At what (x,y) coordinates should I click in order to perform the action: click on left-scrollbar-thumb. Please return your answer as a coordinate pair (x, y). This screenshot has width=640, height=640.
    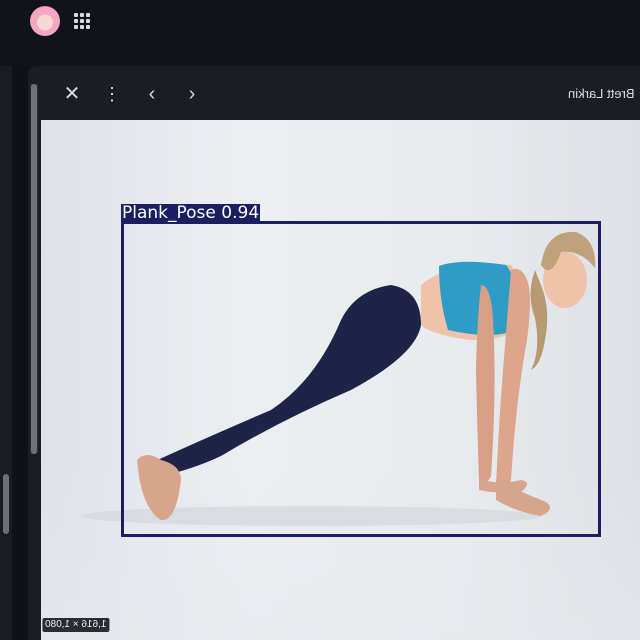
    Looking at the image, I should click on (6, 504).